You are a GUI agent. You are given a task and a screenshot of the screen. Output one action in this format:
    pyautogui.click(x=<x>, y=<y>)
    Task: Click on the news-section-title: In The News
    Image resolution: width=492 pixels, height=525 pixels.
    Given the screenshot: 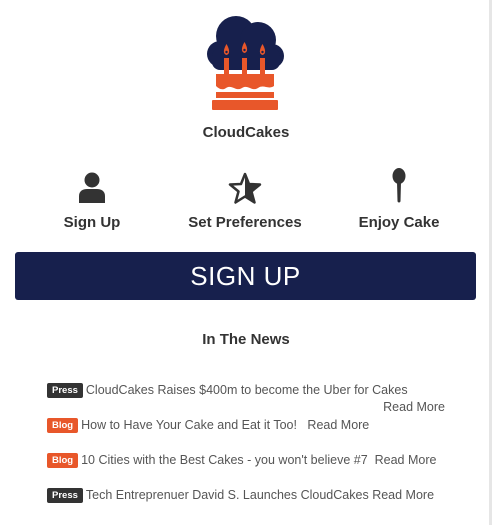 What is the action you would take?
    pyautogui.click(x=246, y=339)
    